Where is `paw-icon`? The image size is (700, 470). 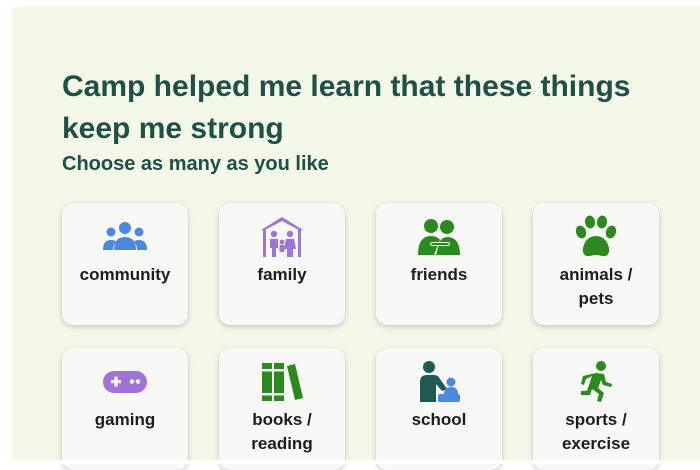 paw-icon is located at coordinates (596, 237).